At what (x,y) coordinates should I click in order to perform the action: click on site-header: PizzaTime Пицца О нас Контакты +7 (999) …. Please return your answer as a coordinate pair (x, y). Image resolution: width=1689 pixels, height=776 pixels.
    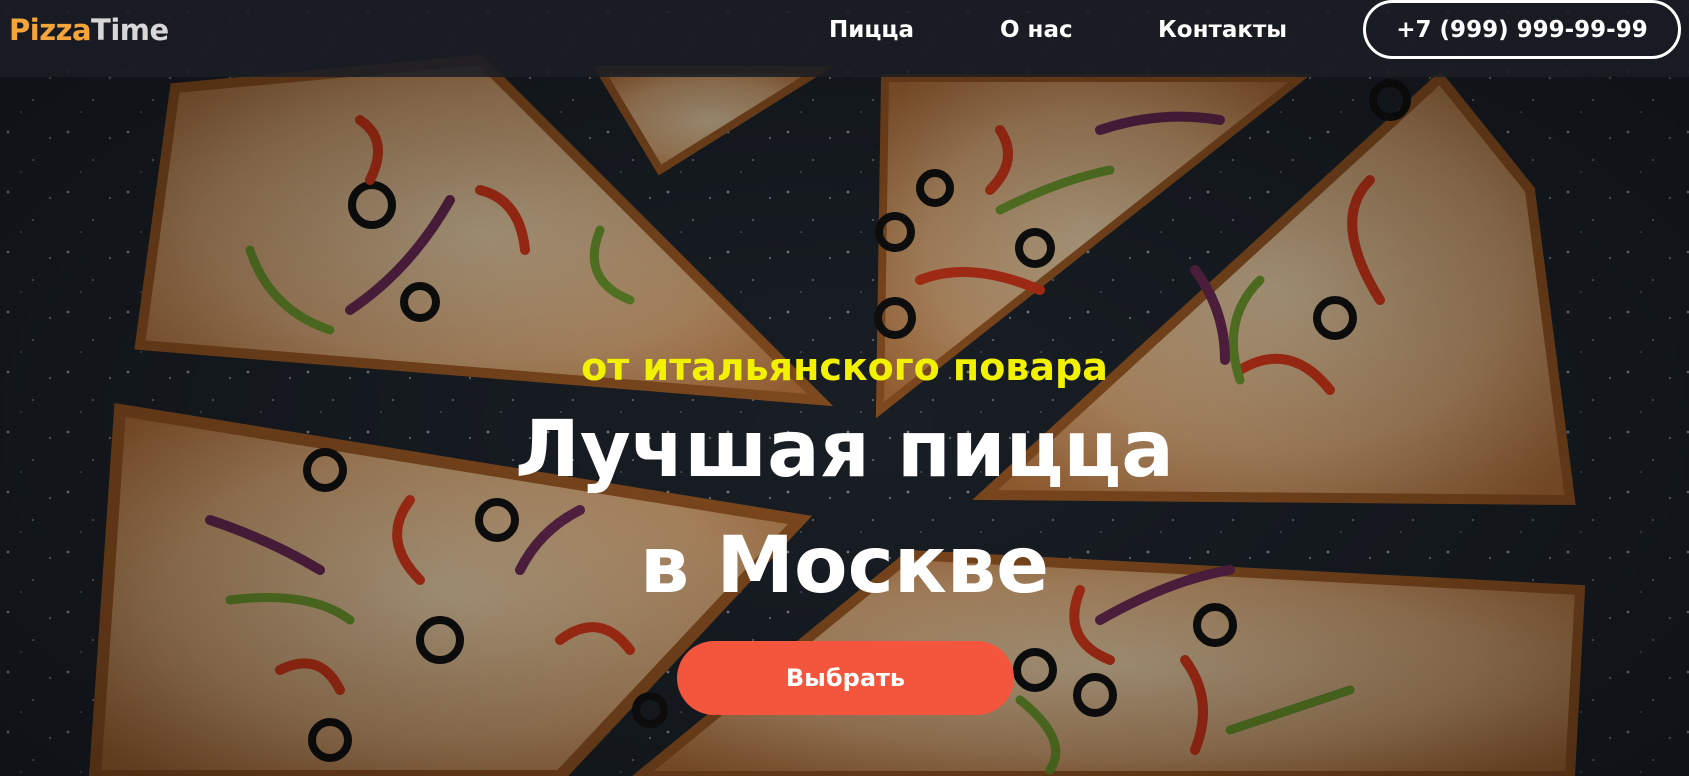
    Looking at the image, I should click on (844, 38).